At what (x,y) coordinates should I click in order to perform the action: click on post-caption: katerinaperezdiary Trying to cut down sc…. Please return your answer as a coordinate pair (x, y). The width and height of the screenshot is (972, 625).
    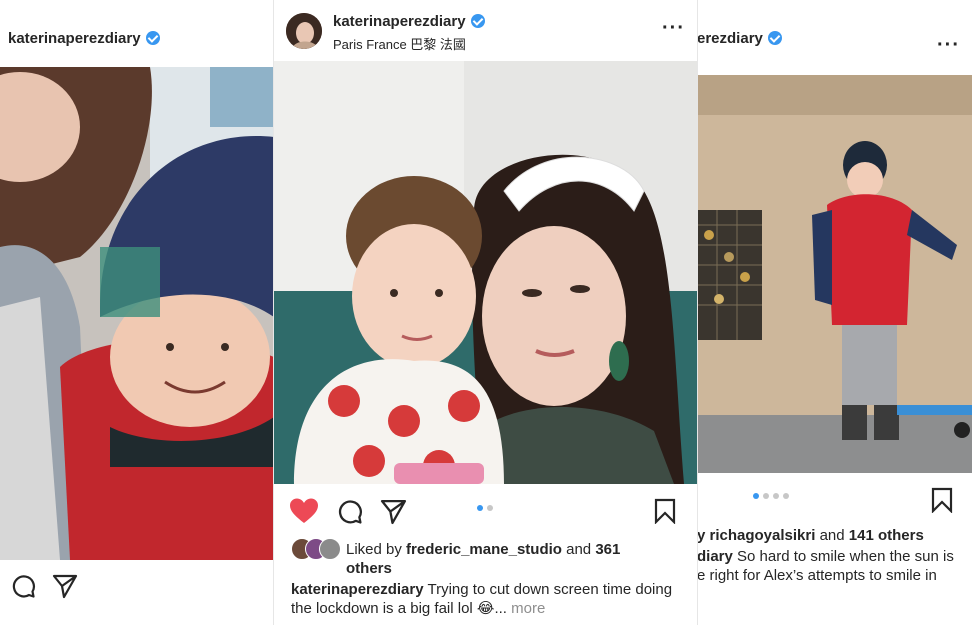
    Looking at the image, I should click on (488, 599).